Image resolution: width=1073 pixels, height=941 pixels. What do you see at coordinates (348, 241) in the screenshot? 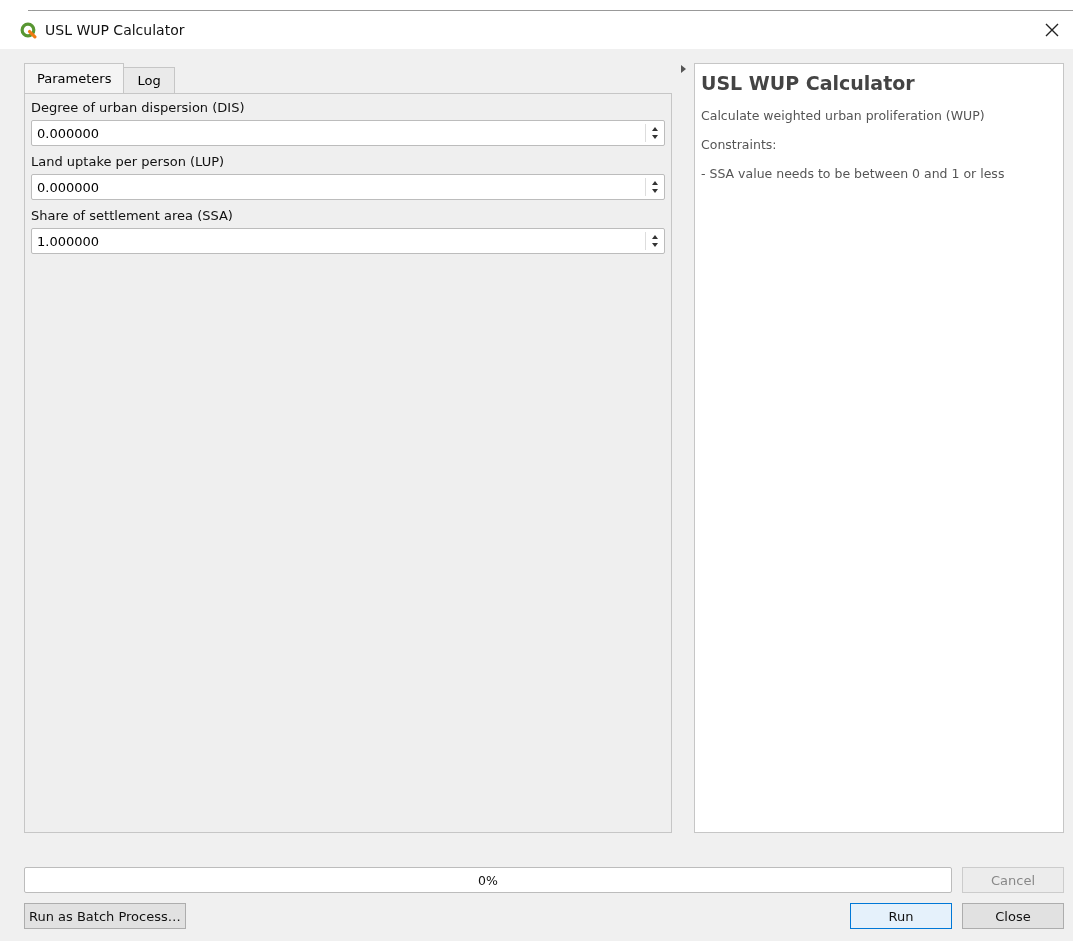
I see `spin-box: 1.000000` at bounding box center [348, 241].